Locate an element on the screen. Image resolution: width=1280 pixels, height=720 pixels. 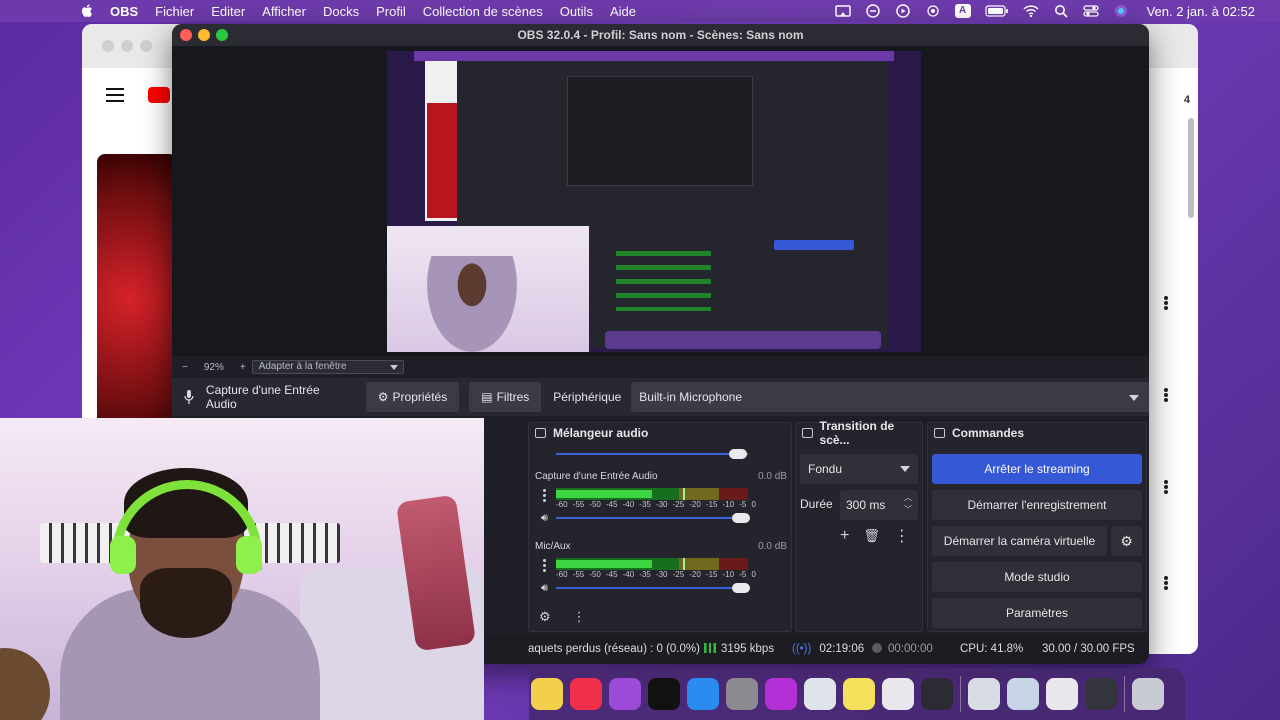
duration-spinbox: 300 ms ︿ ﹀ is located at coordinates (879, 505).